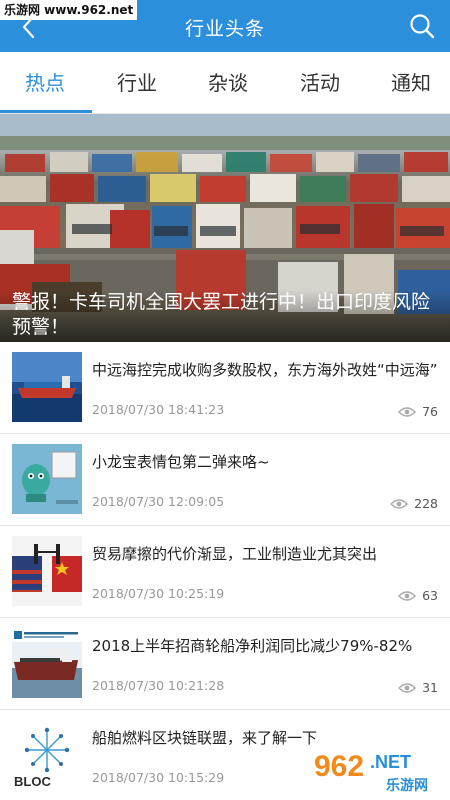 The image size is (450, 800). What do you see at coordinates (158, 777) in the screenshot?
I see `news-timestamp: 2018/07/30 10:15:29` at bounding box center [158, 777].